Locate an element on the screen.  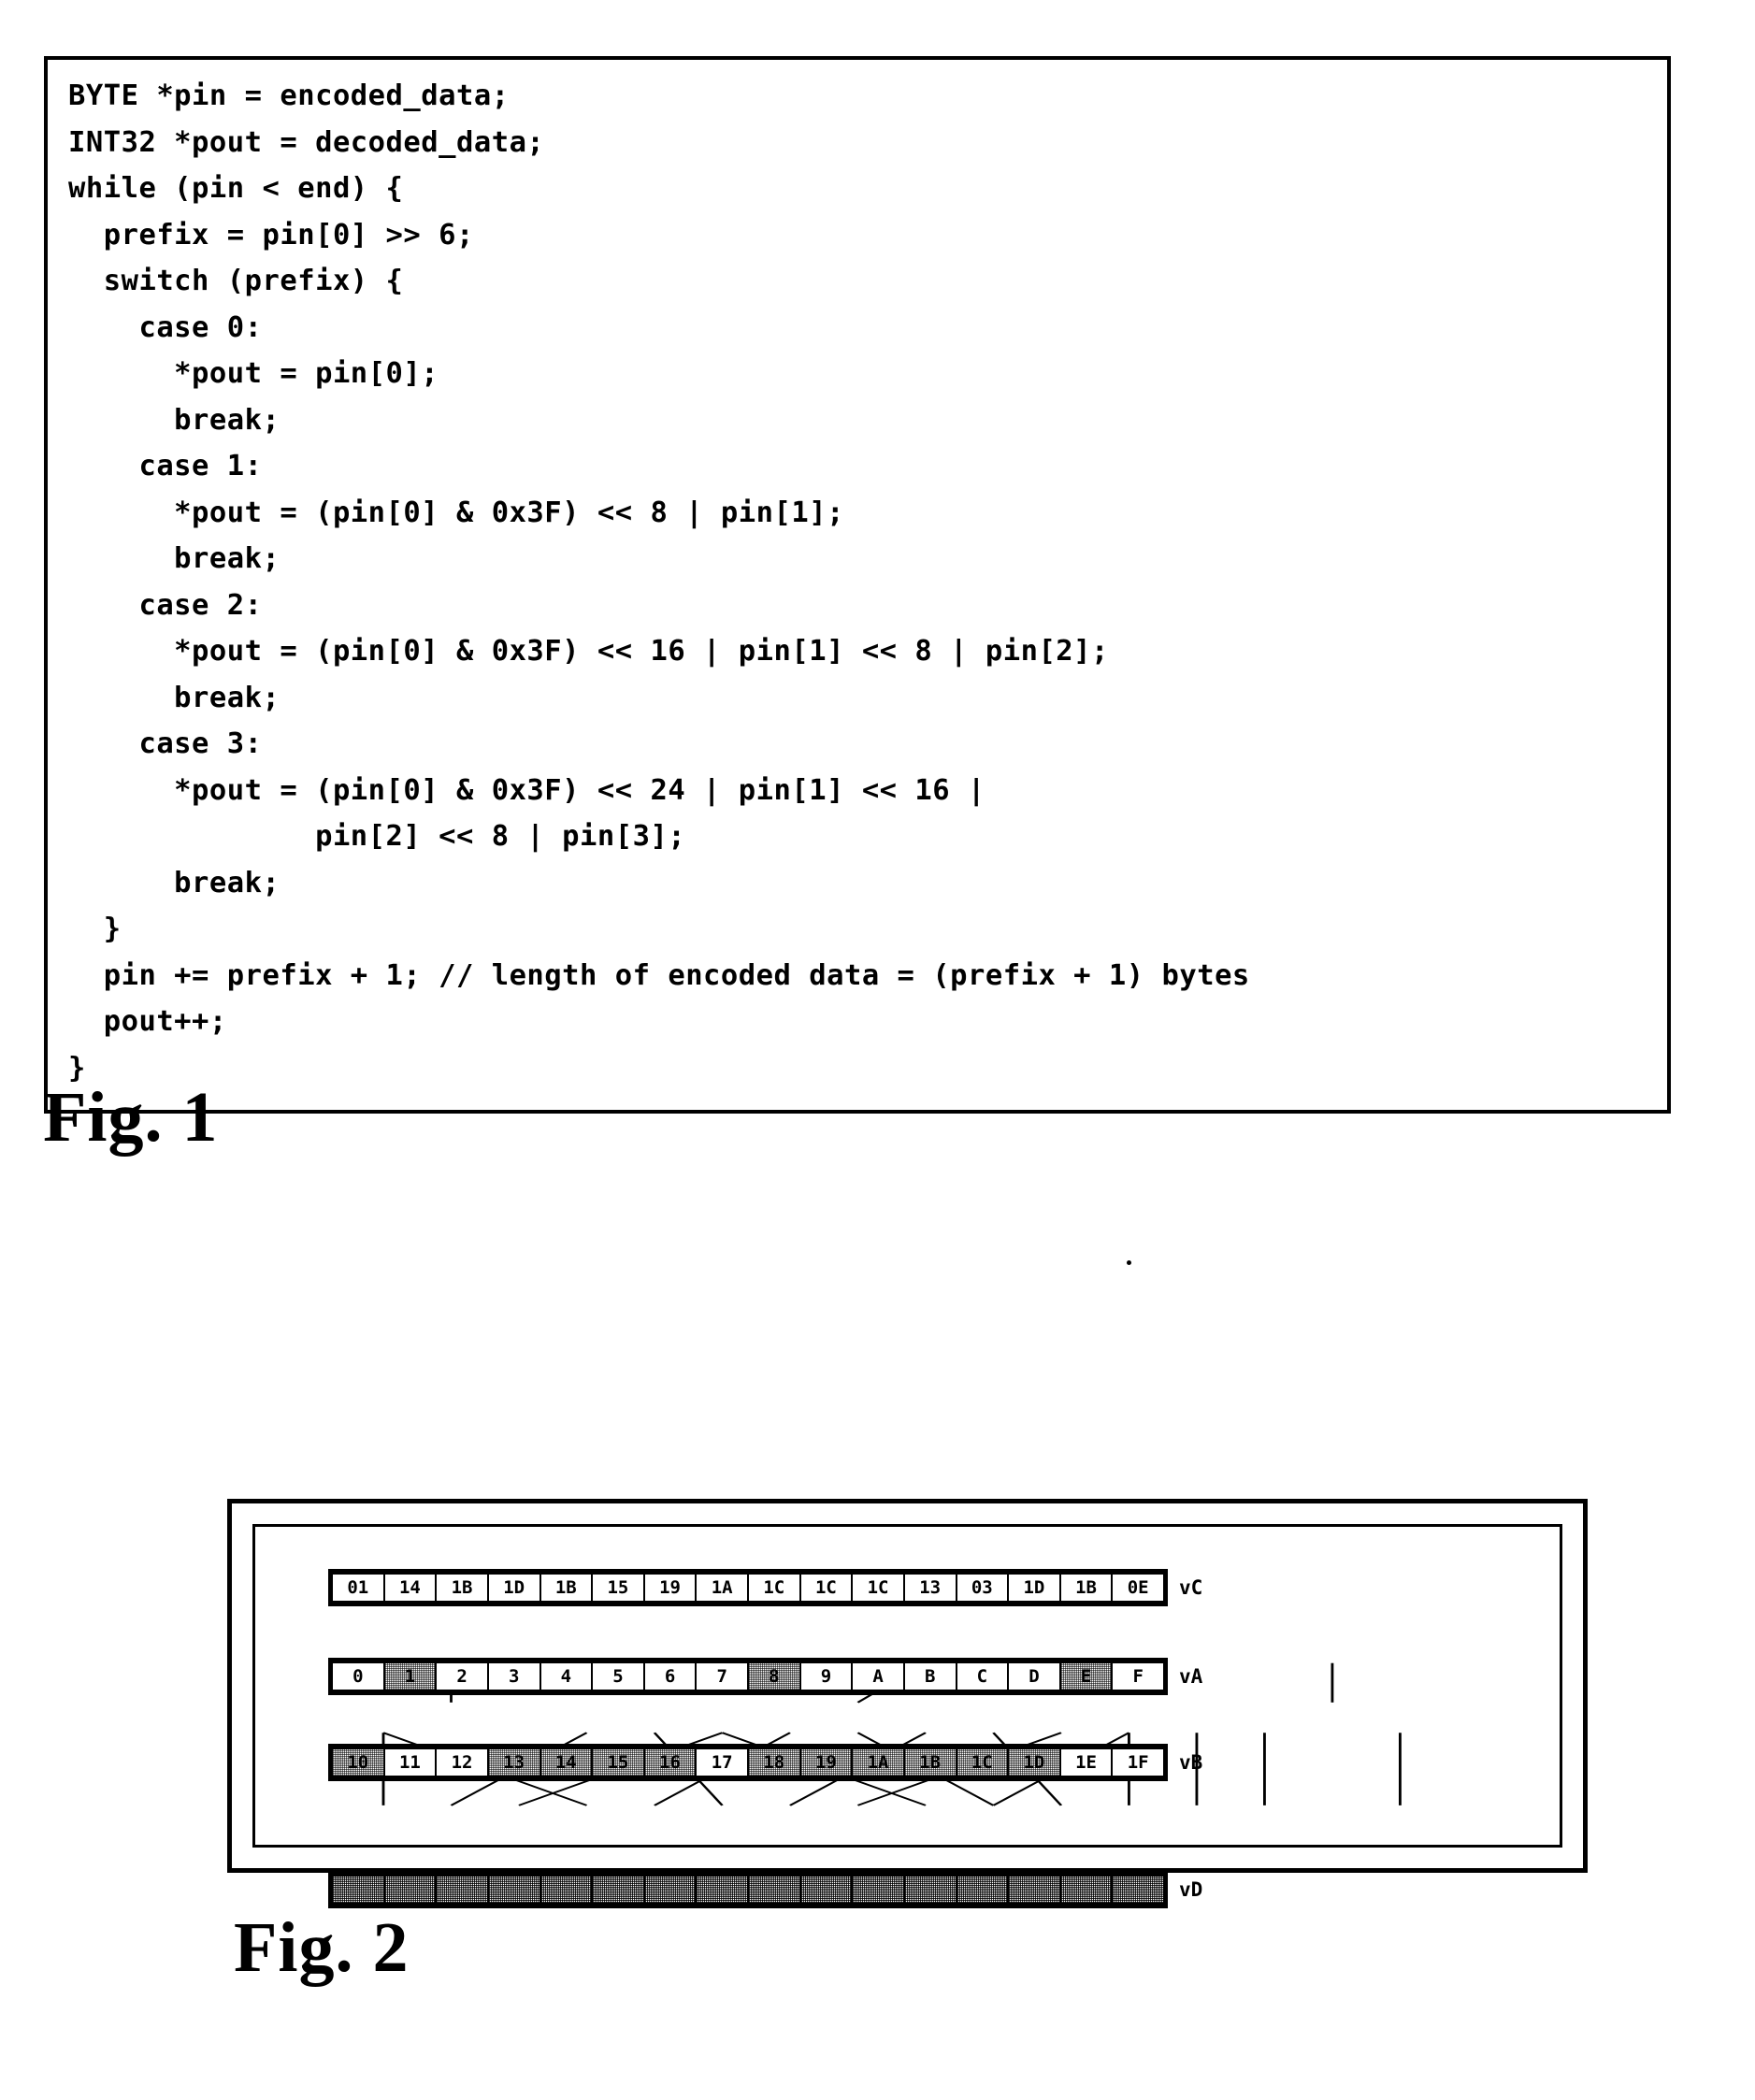
row-vd is located at coordinates (748, 1889).